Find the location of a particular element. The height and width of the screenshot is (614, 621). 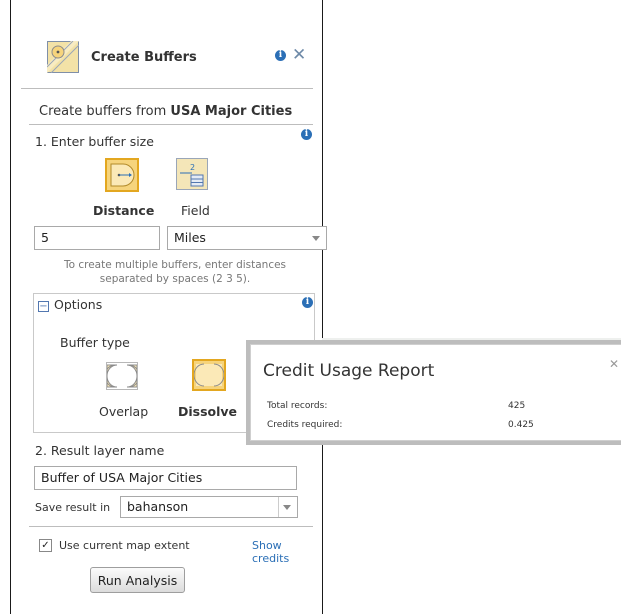

step2-label: 2. Result layer name is located at coordinates (100, 450).